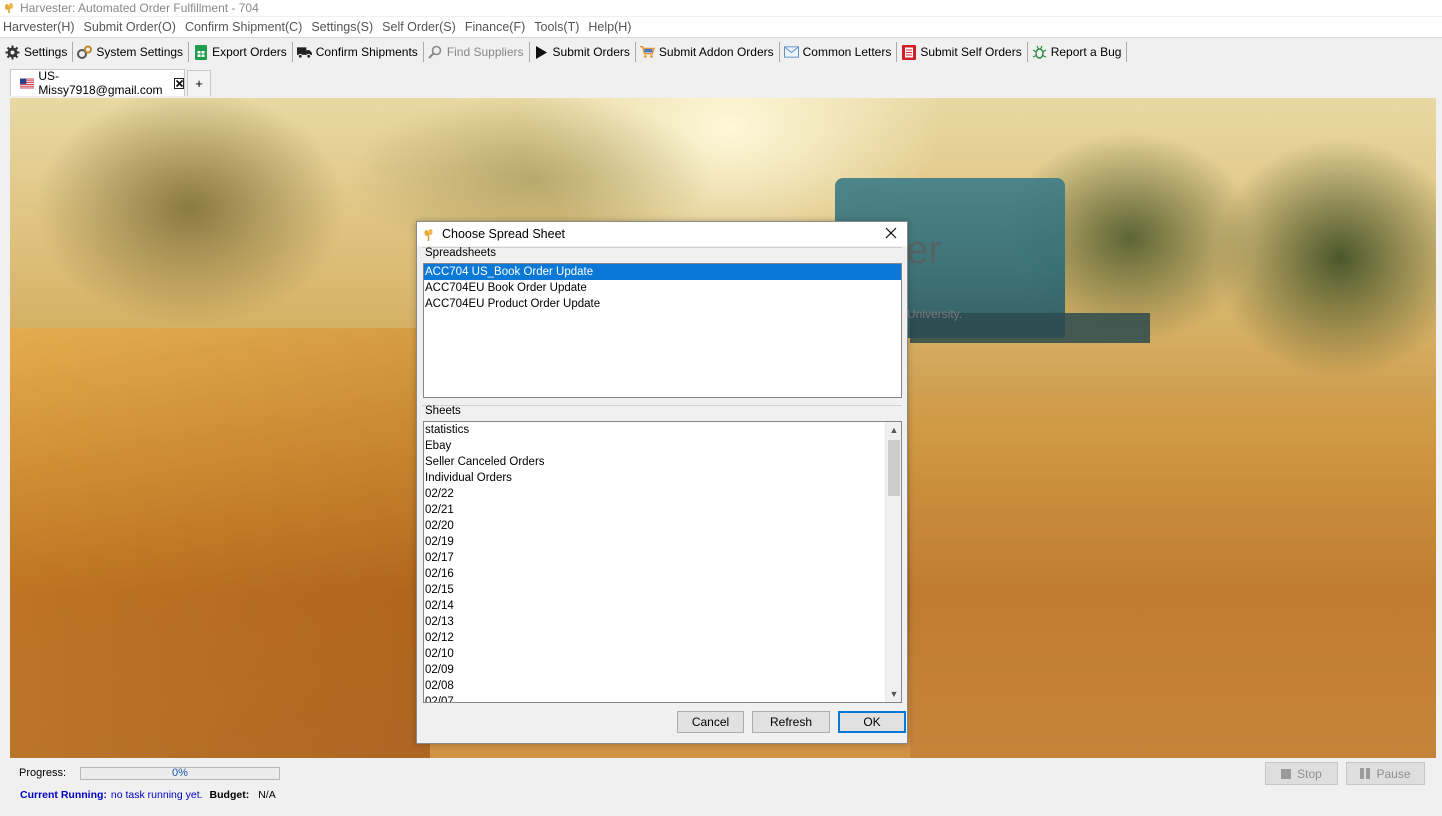 The image size is (1442, 816). Describe the element at coordinates (662, 542) in the screenshot. I see `list-item: 02/19` at that location.